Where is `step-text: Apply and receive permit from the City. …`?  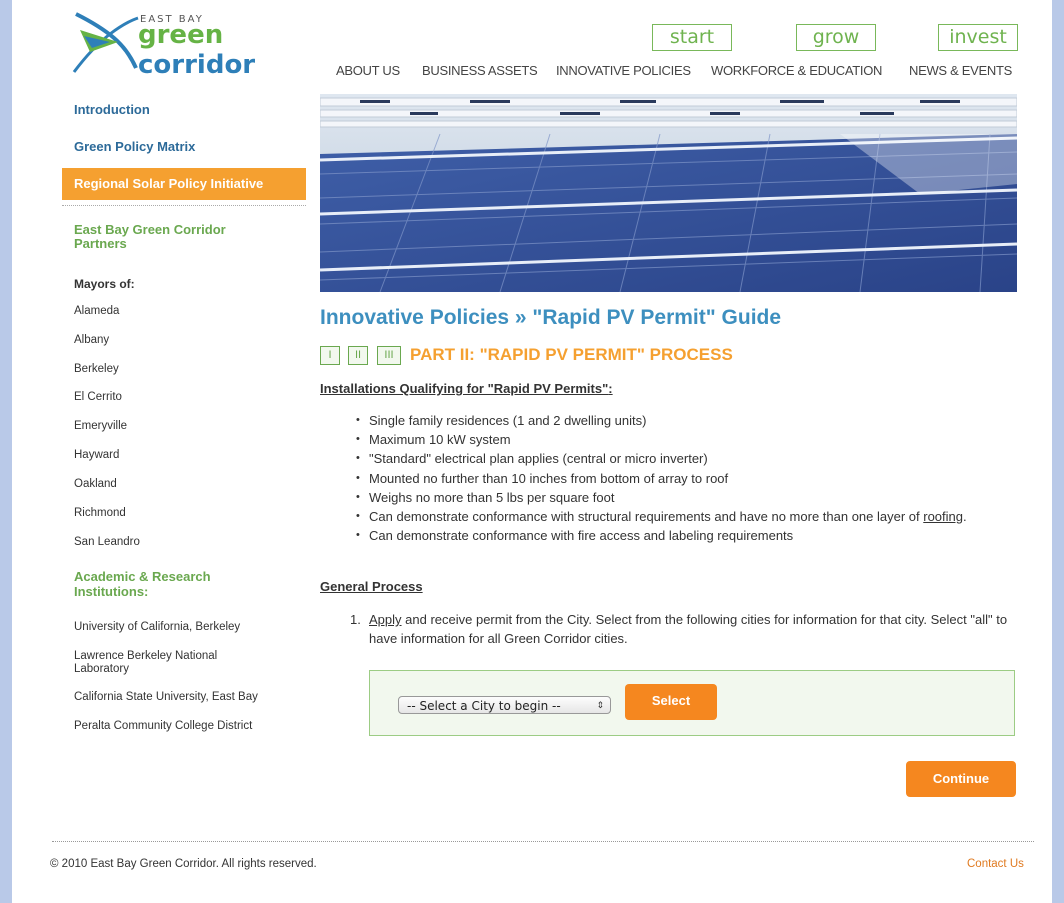 step-text: Apply and receive permit from the City. … is located at coordinates (694, 629).